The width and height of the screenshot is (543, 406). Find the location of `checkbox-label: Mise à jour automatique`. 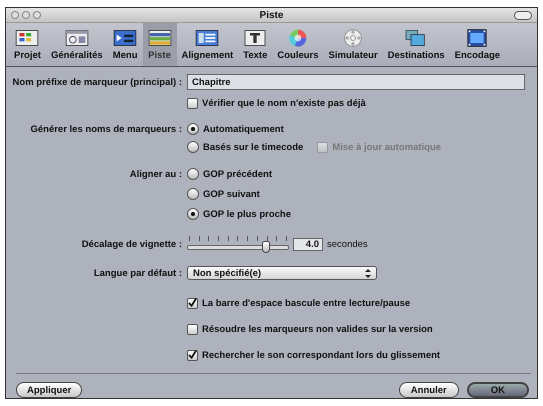

checkbox-label: Mise à jour automatique is located at coordinates (387, 147).